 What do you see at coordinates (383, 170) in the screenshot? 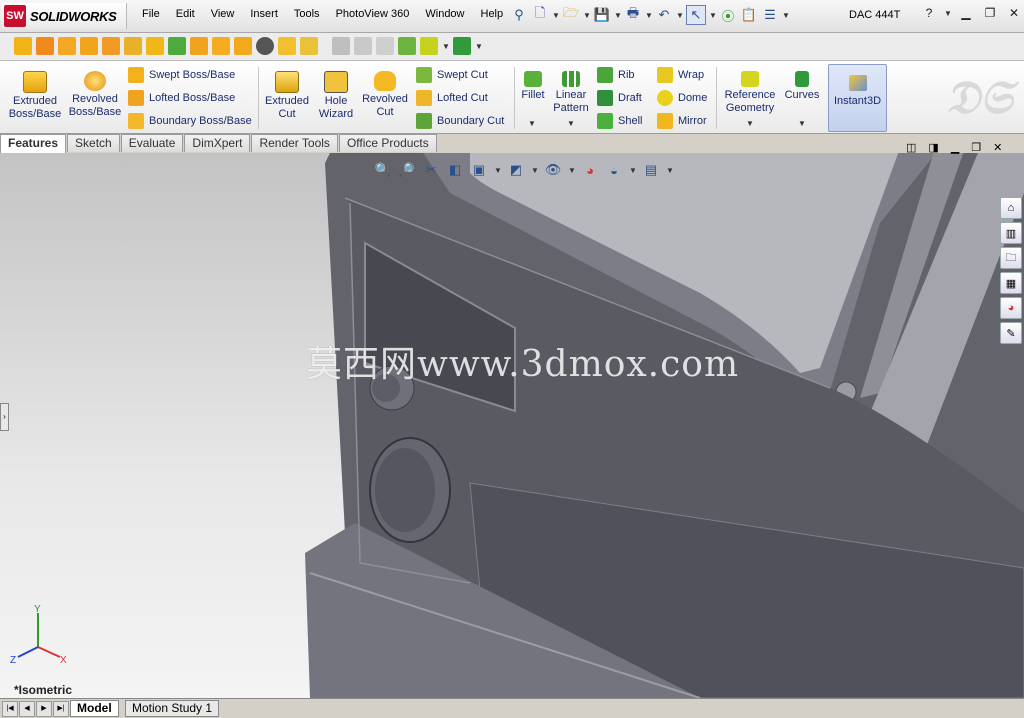
I see `zoom-to-fit-icon: 🔍` at bounding box center [383, 170].